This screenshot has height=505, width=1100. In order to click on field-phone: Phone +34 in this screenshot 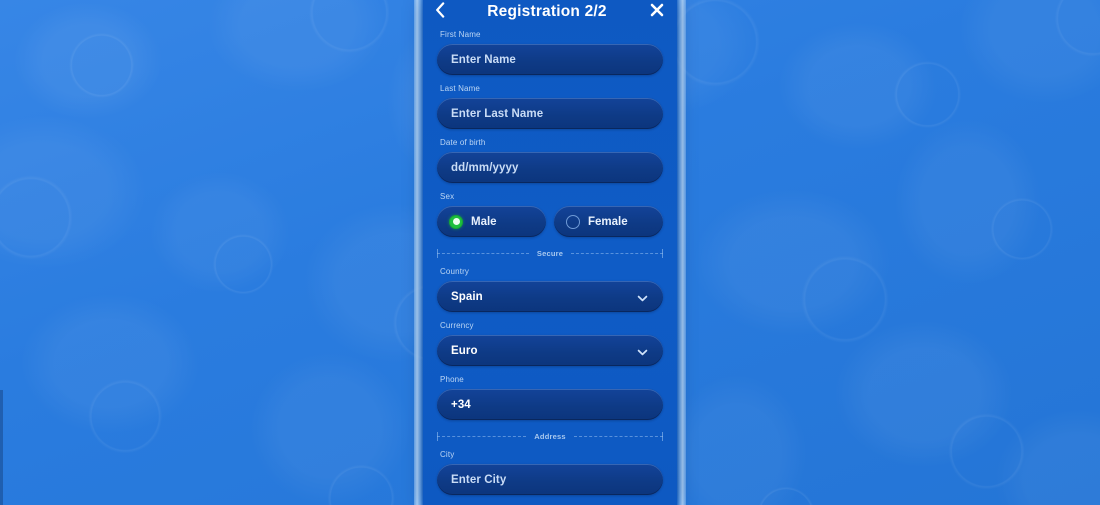, I will do `click(550, 397)`.